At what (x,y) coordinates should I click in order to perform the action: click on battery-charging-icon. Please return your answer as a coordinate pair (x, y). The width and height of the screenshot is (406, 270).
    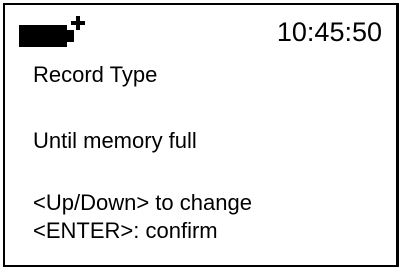
    Looking at the image, I should click on (52, 31).